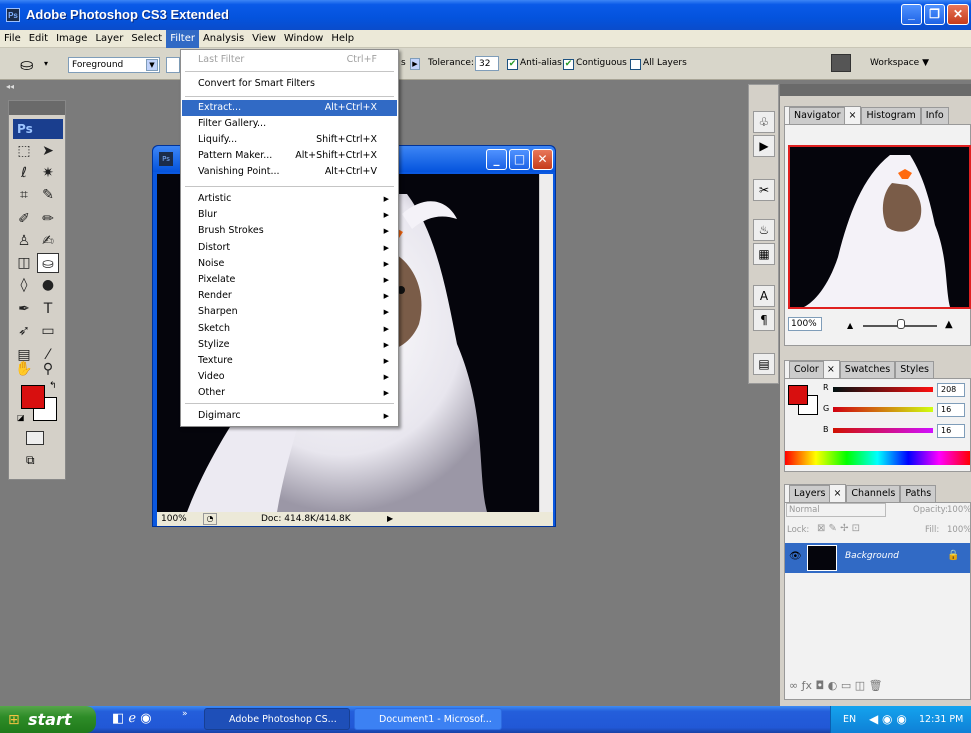 This screenshot has width=971, height=733. What do you see at coordinates (48, 151) in the screenshot?
I see `move-tool-icon: ➤` at bounding box center [48, 151].